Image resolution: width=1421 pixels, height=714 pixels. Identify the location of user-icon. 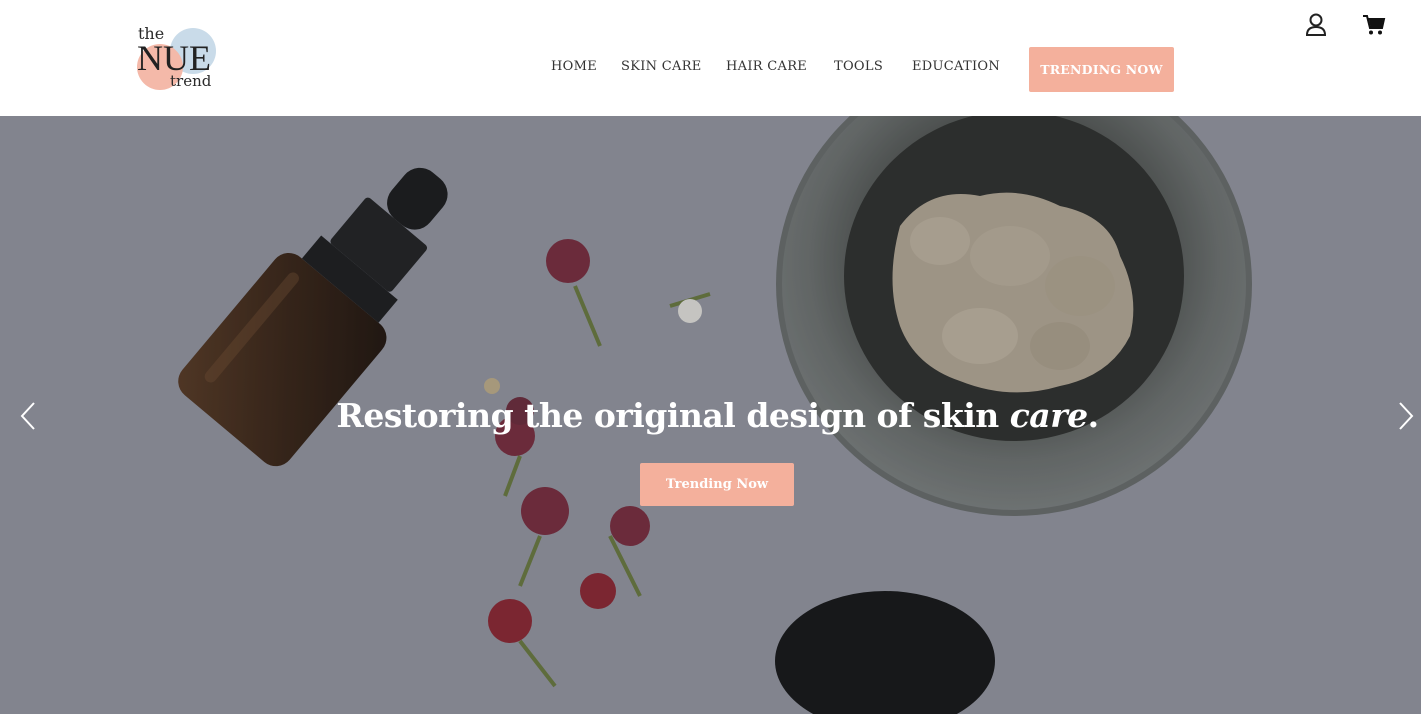
(1316, 25).